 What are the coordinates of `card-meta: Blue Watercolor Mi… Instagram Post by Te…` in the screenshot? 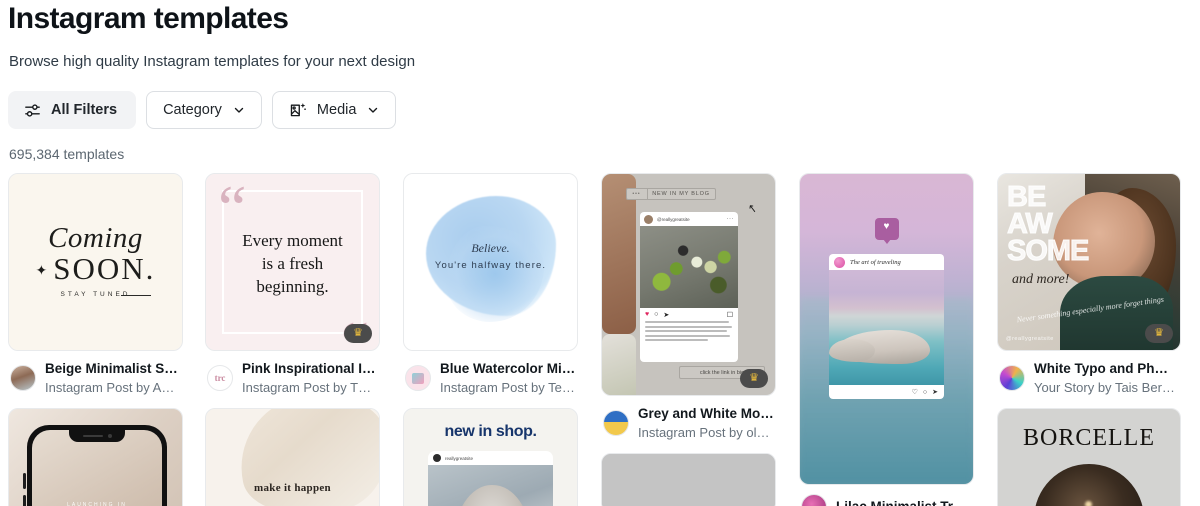 It's located at (490, 374).